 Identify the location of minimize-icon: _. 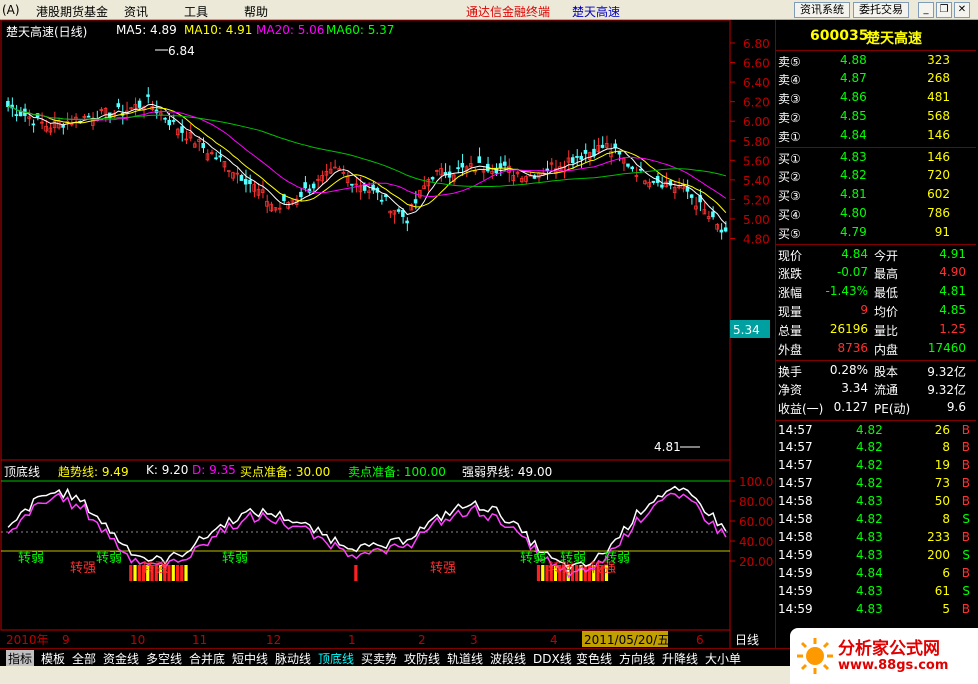
(926, 10).